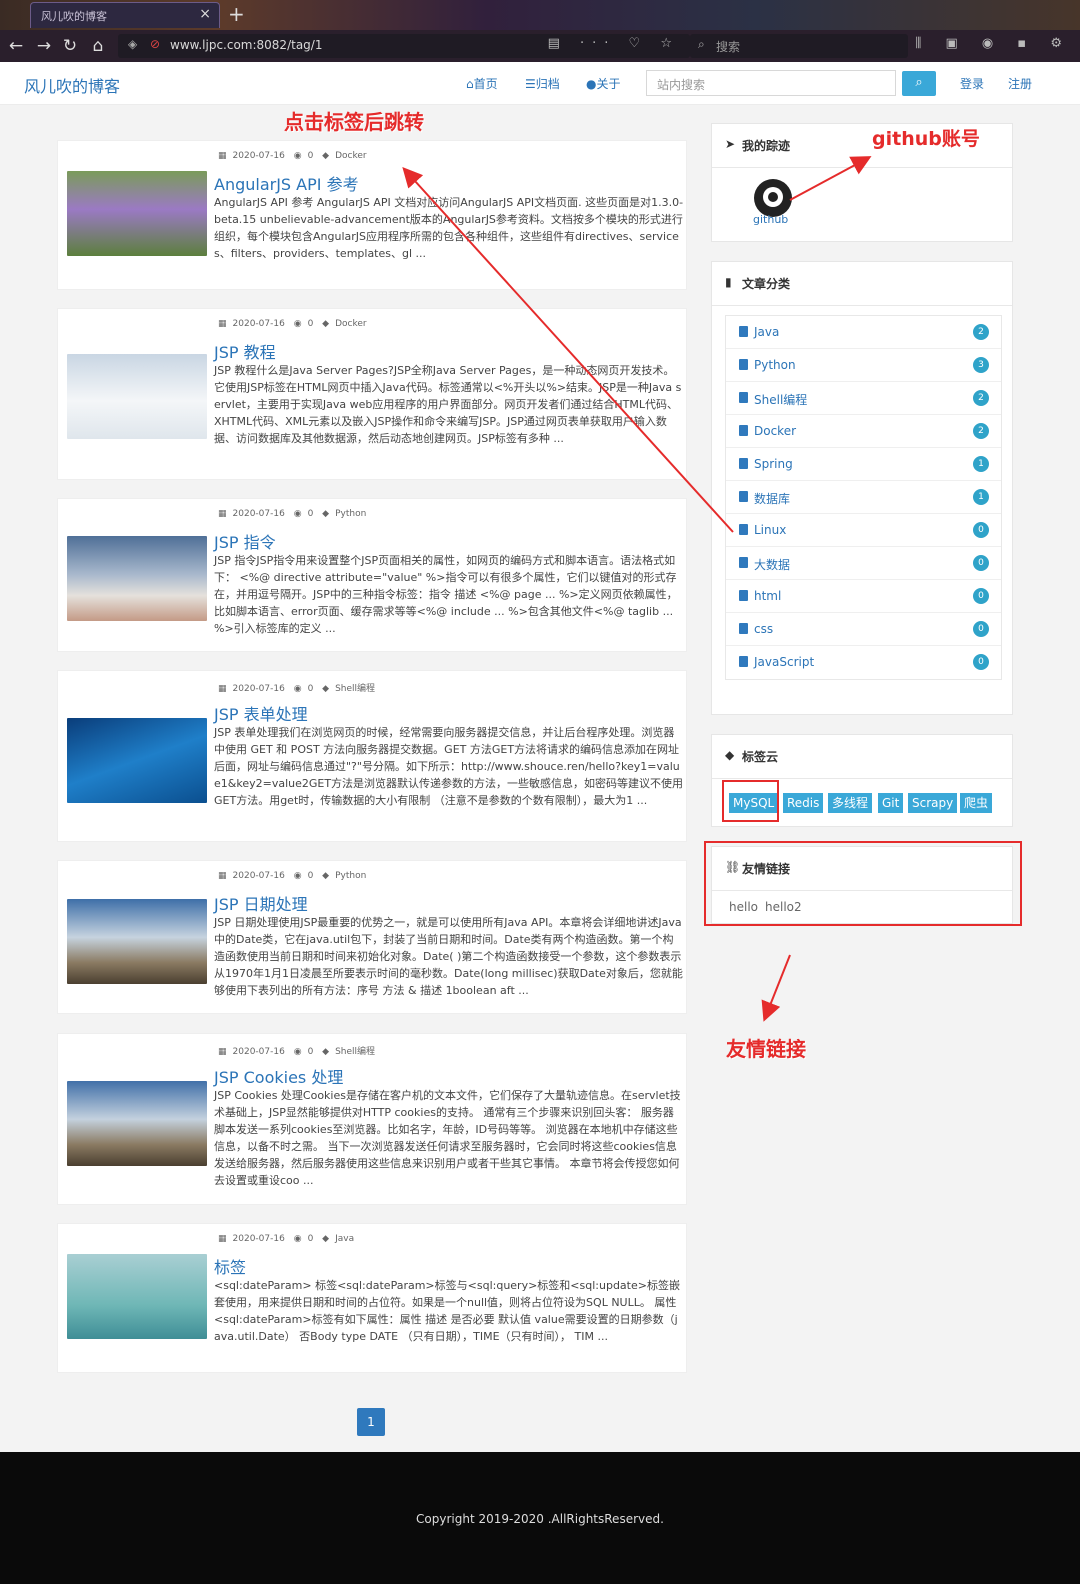 Image resolution: width=1080 pixels, height=1584 pixels. Describe the element at coordinates (245, 541) in the screenshot. I see `article-title: JSP 指令` at that location.